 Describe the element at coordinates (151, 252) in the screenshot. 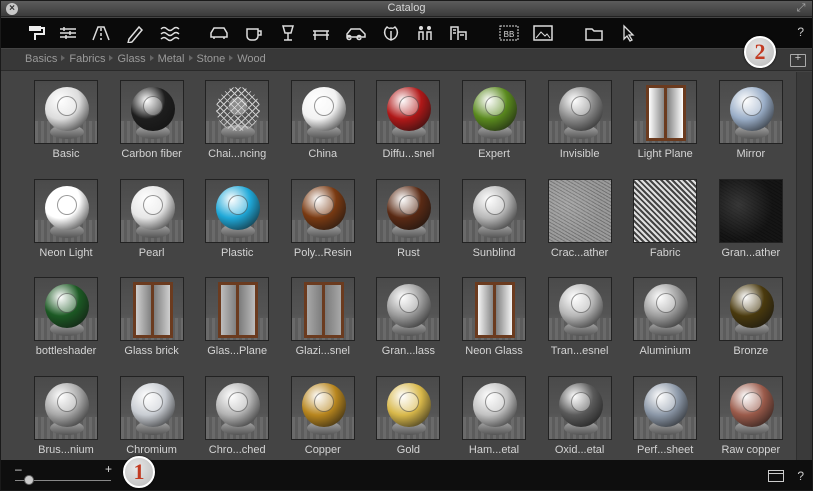

I see `material-label: Pearl` at that location.